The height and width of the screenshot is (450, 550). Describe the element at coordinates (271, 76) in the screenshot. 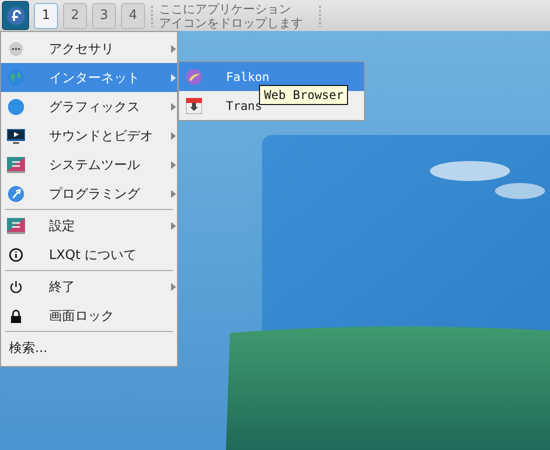

I see `menu-item: Falkon` at that location.